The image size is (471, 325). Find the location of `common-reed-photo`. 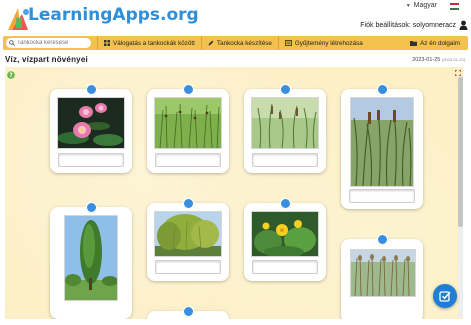

common-reed-photo is located at coordinates (383, 273).